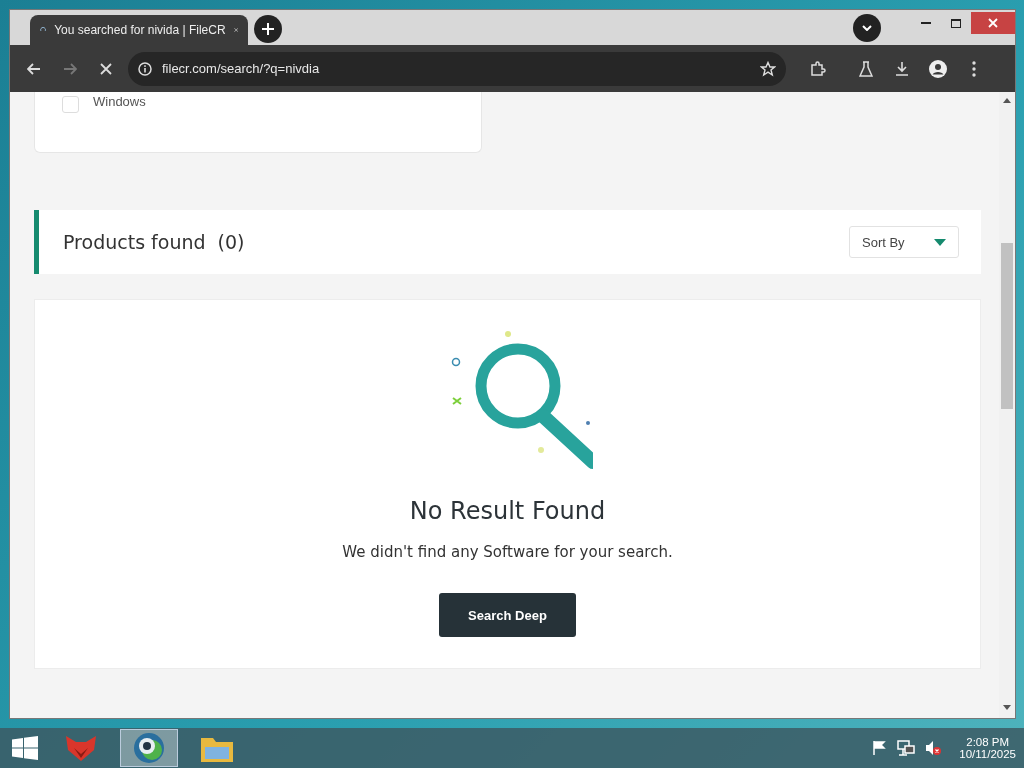  I want to click on fox-icon, so click(81, 748).